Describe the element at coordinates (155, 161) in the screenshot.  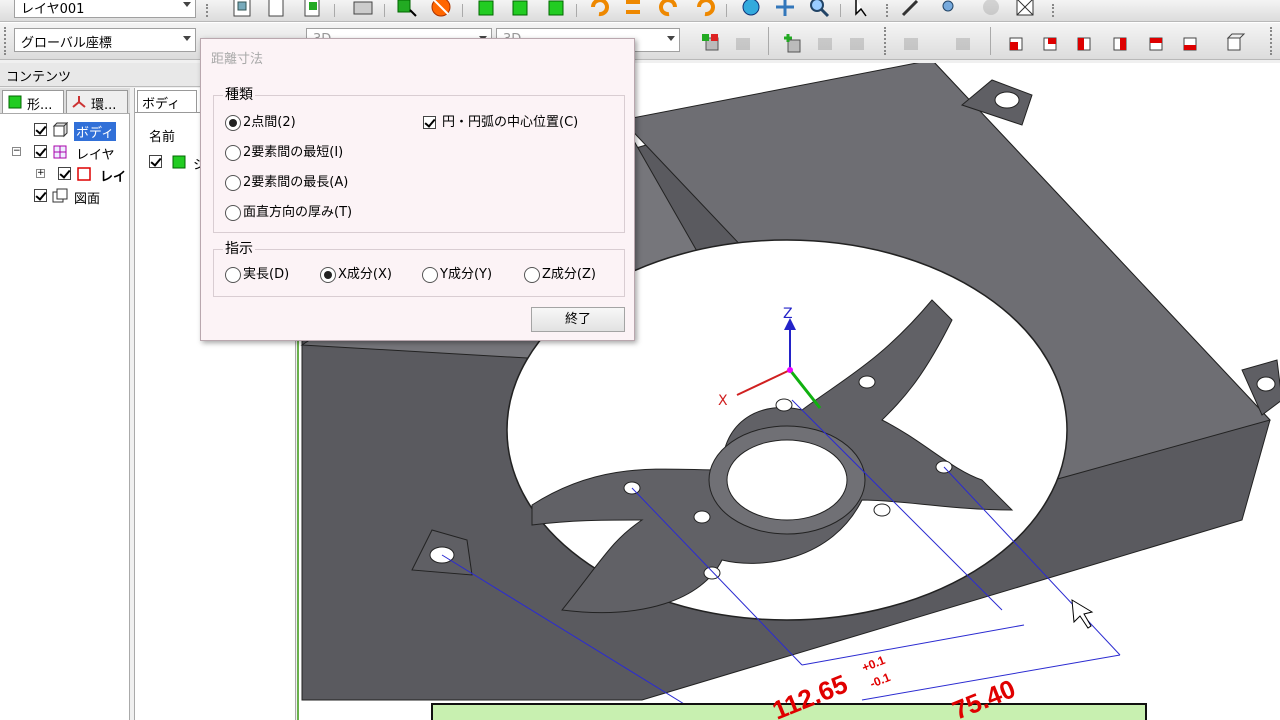
I see `list-item-checkbox` at that location.